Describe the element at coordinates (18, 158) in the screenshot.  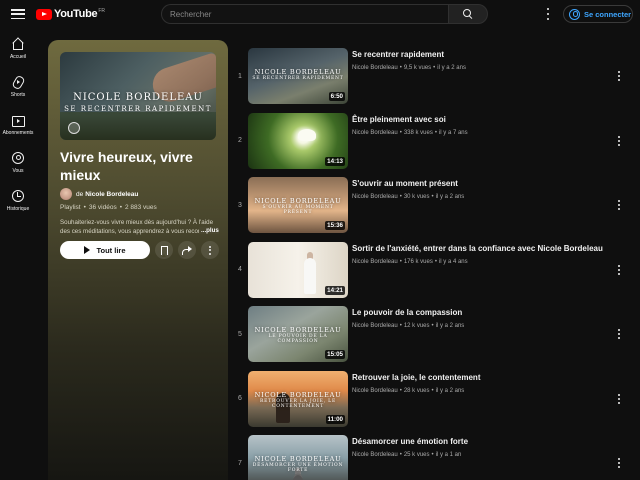
I see `you-icon` at that location.